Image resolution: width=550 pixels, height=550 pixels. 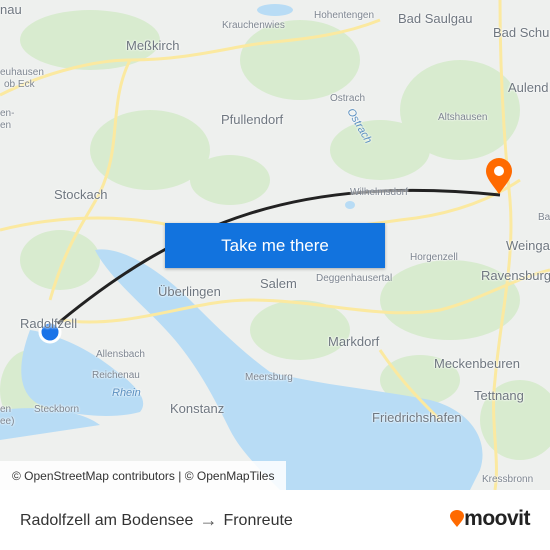 What do you see at coordinates (252, 119) in the screenshot?
I see `map-label: Pfullendorf` at bounding box center [252, 119].